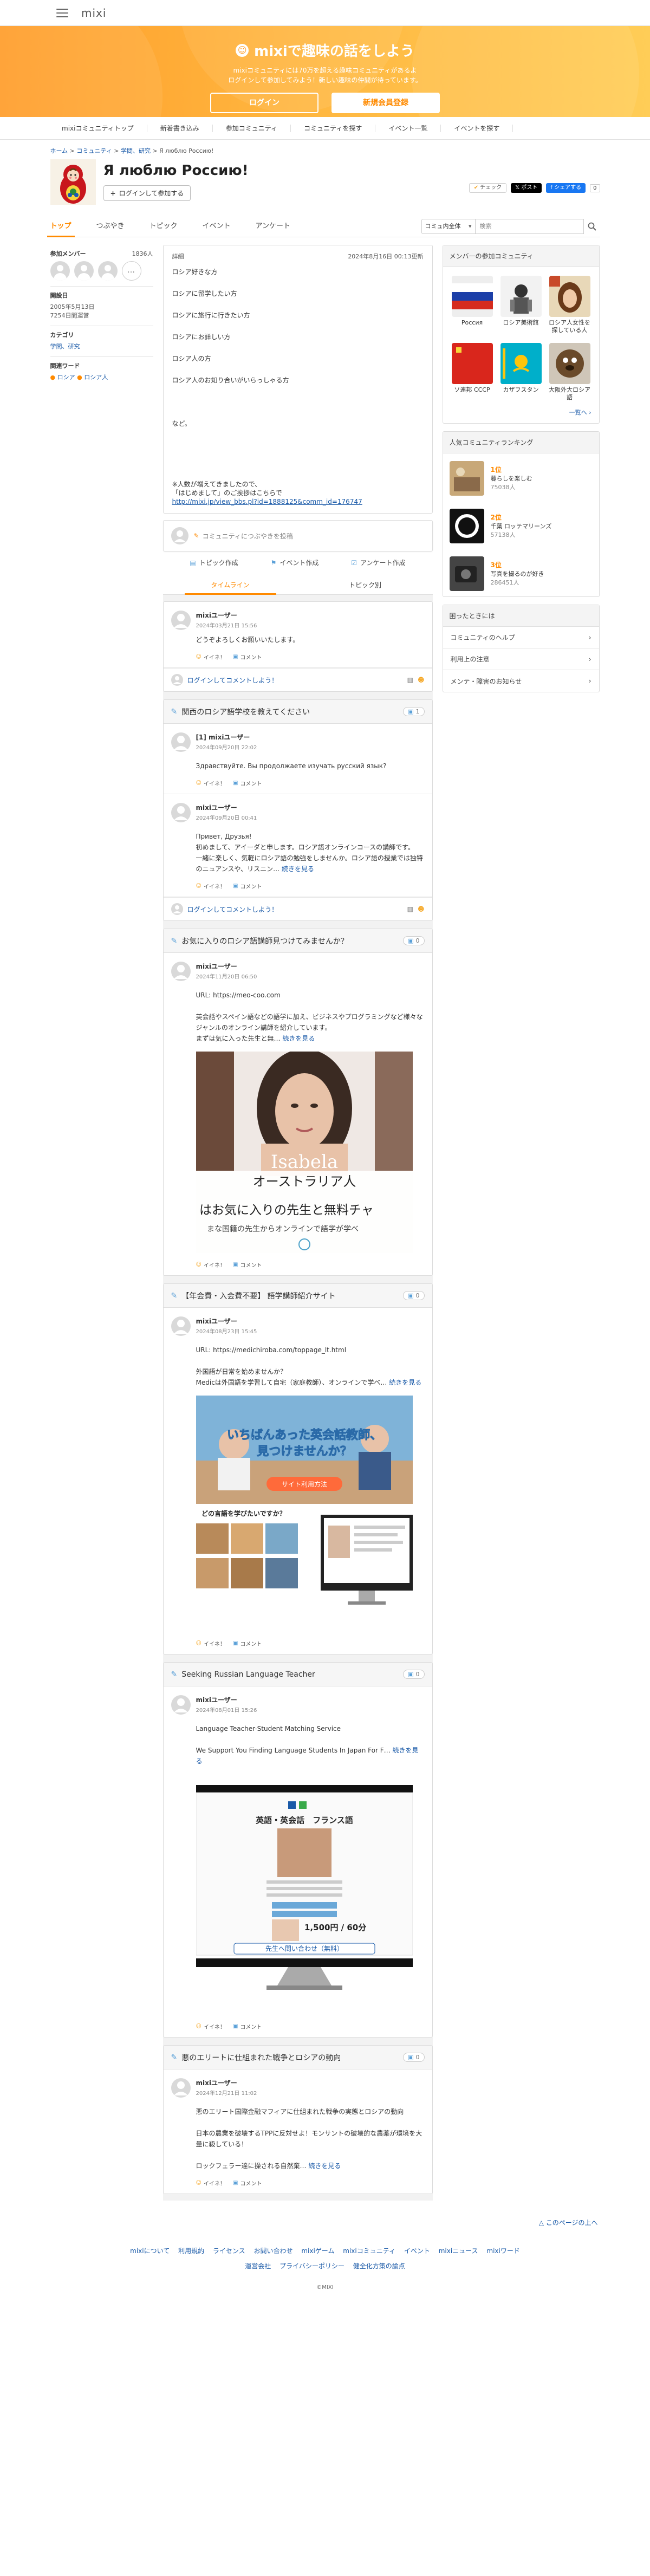 Image resolution: width=650 pixels, height=2576 pixels. Describe the element at coordinates (65, 346) in the screenshot. I see `category-link: 学問、研究` at that location.